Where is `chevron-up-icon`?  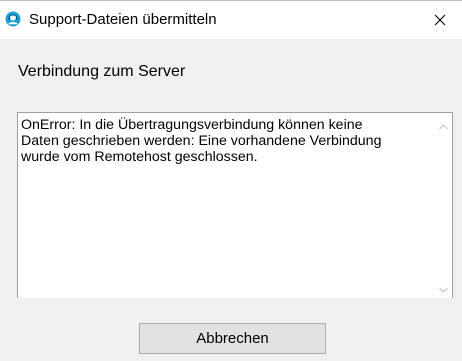 chevron-up-icon is located at coordinates (443, 126).